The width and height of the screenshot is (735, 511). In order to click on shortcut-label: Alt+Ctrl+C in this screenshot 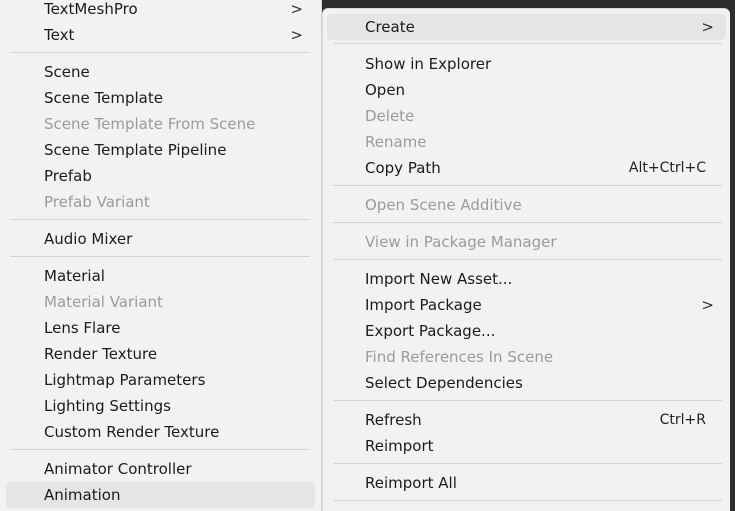, I will do `click(667, 168)`.